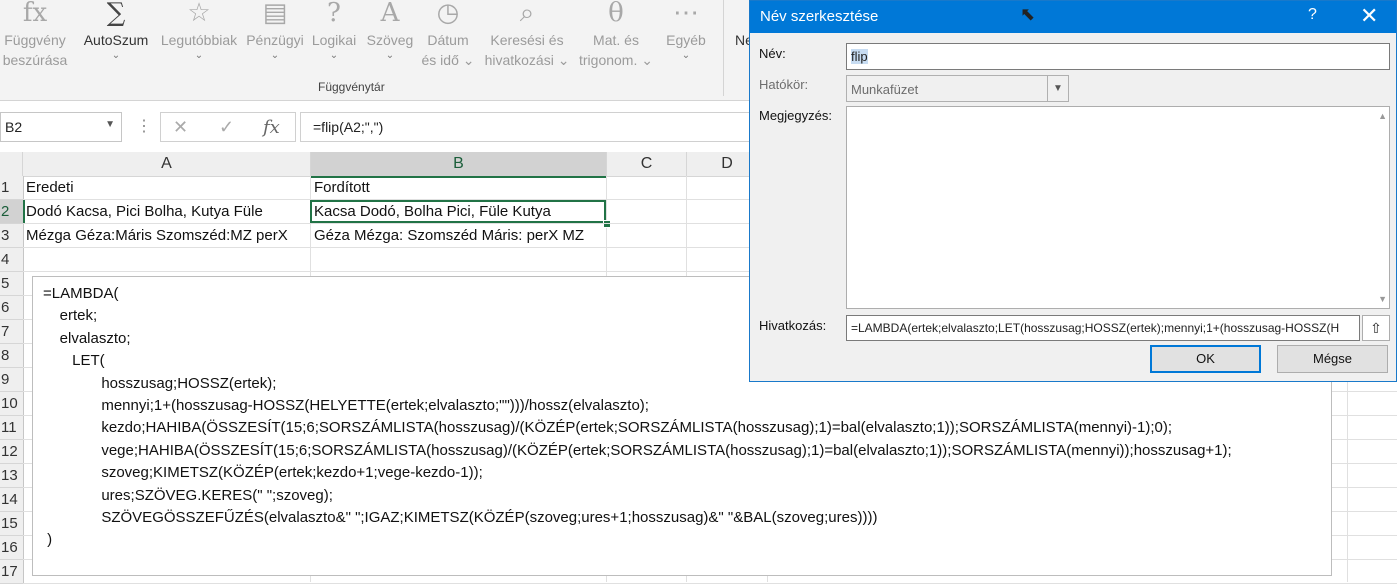  Describe the element at coordinates (199, 40) in the screenshot. I see `ribbon-button-label: Legutóbbiak` at that location.